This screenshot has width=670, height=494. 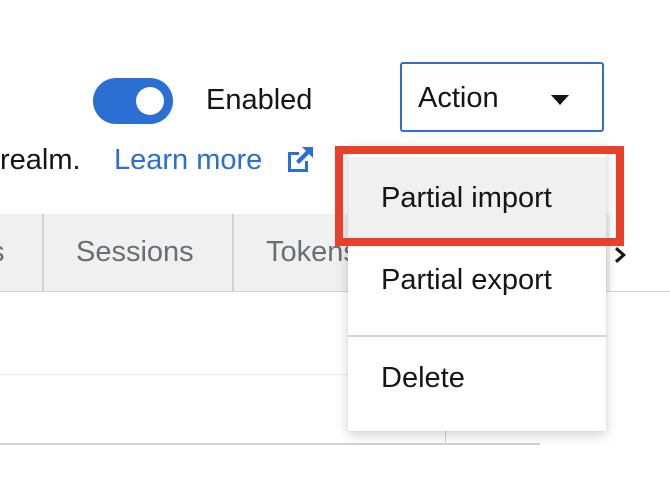 I want to click on action-dropdown-button: Action, so click(x=502, y=97).